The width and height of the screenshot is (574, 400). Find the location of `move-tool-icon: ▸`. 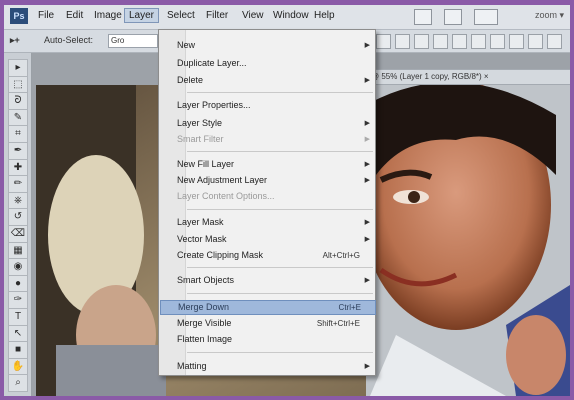

move-tool-icon: ▸ is located at coordinates (18, 68).